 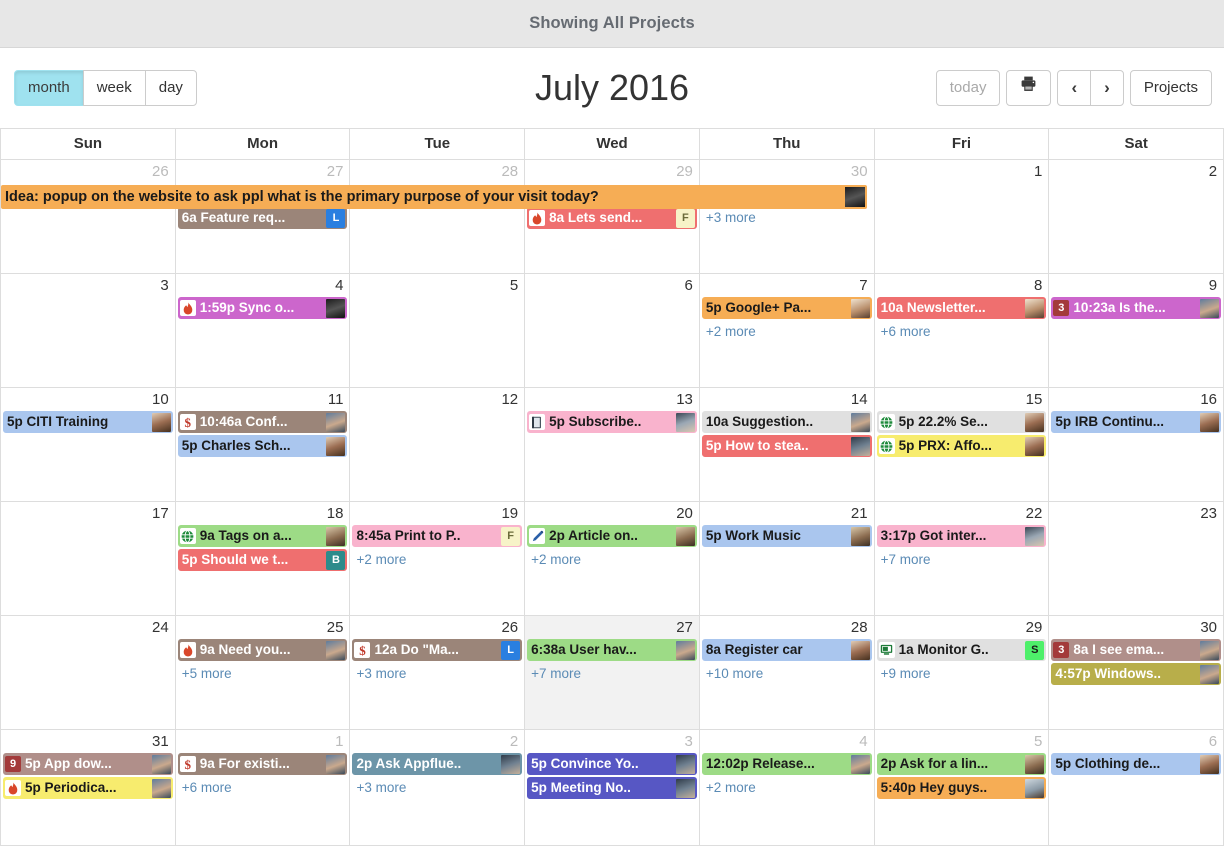 I want to click on more-events-link: +7 more, so click(x=962, y=559).